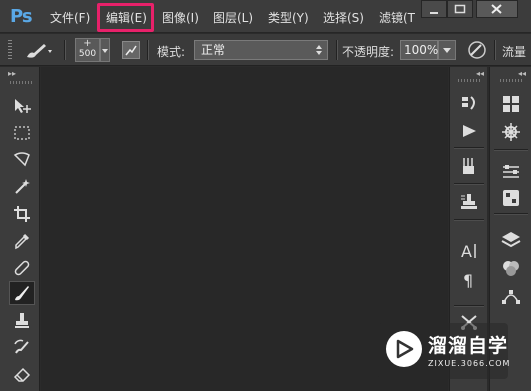  What do you see at coordinates (125, 17) in the screenshot?
I see `menu-edit-highlight-box` at bounding box center [125, 17].